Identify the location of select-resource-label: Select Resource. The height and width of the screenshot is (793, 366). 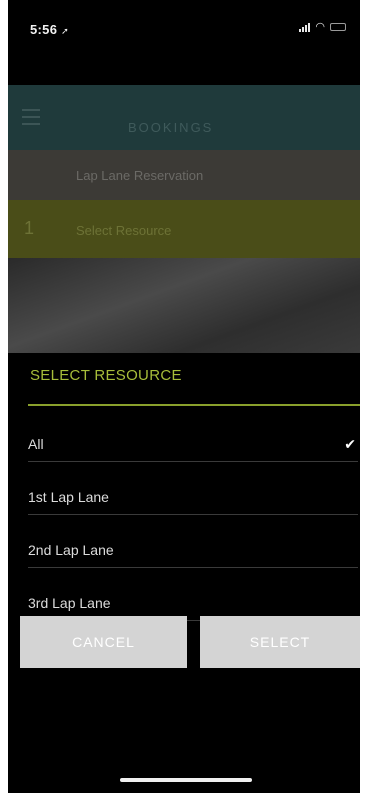
(124, 230).